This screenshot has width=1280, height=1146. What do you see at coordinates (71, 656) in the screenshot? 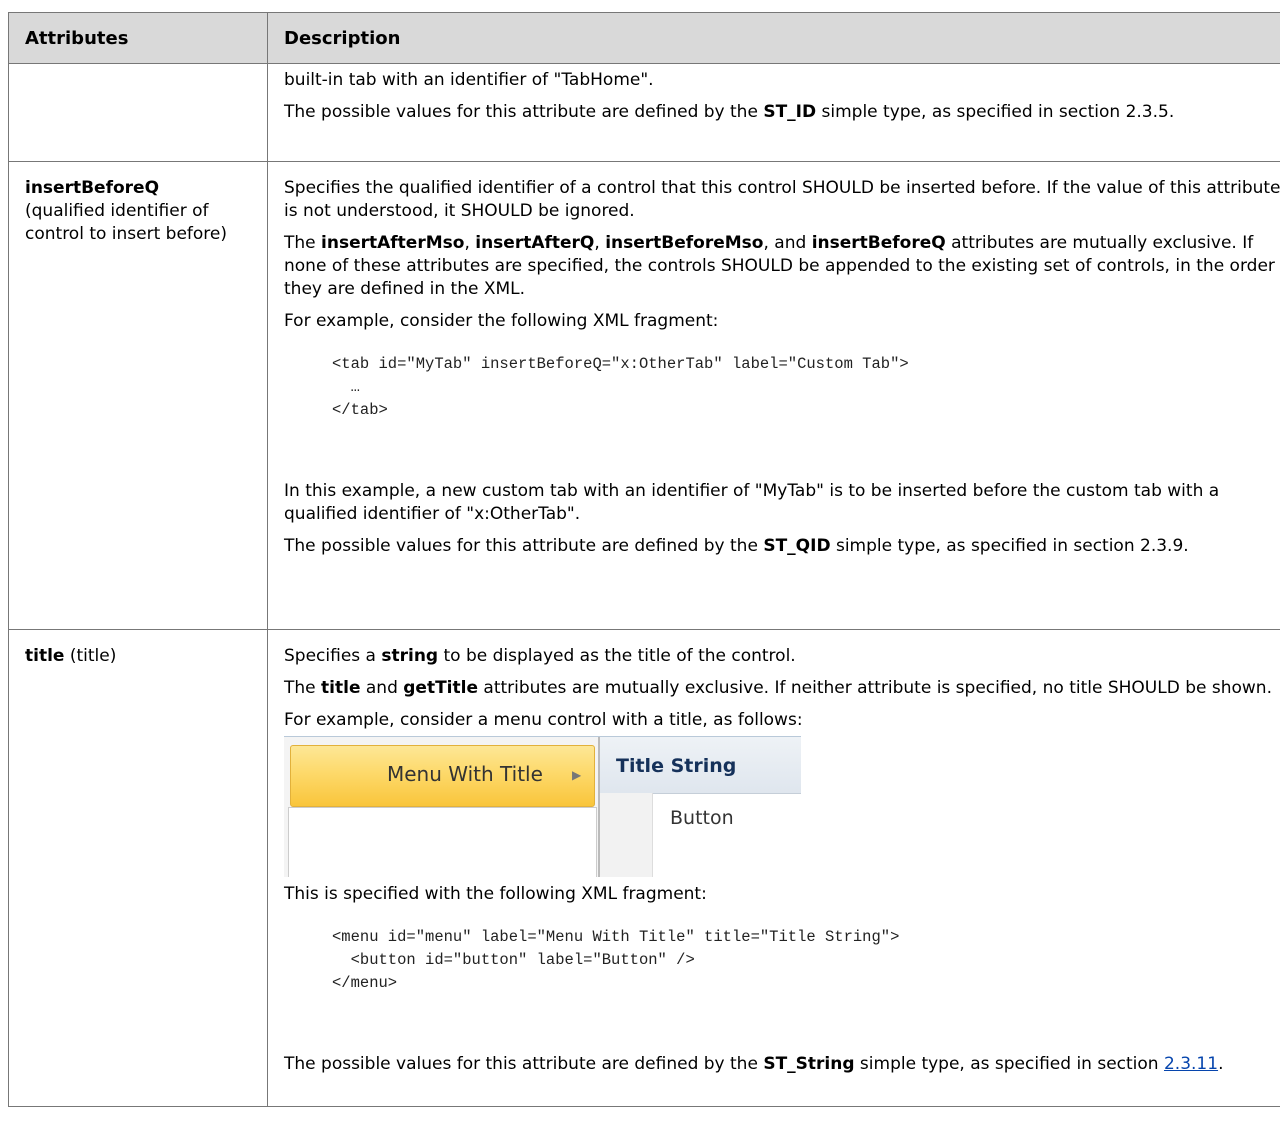
I see `attr-name-title: title (title)` at bounding box center [71, 656].